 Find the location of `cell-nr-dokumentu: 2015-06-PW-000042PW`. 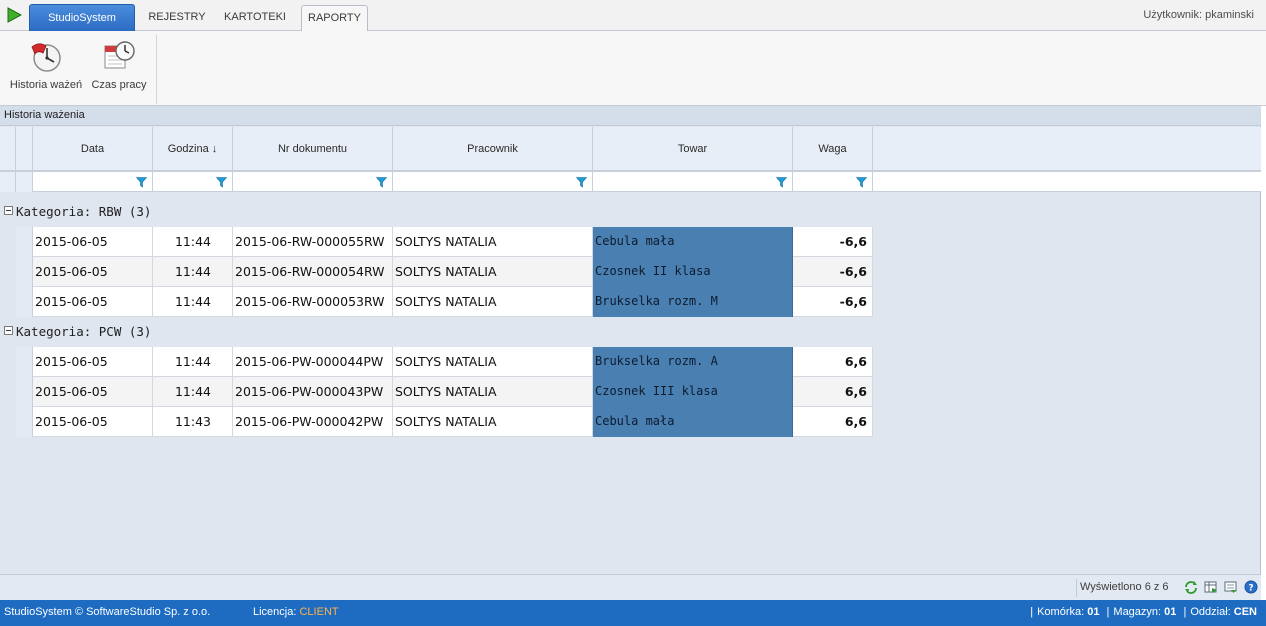

cell-nr-dokumentu: 2015-06-PW-000042PW is located at coordinates (313, 422).